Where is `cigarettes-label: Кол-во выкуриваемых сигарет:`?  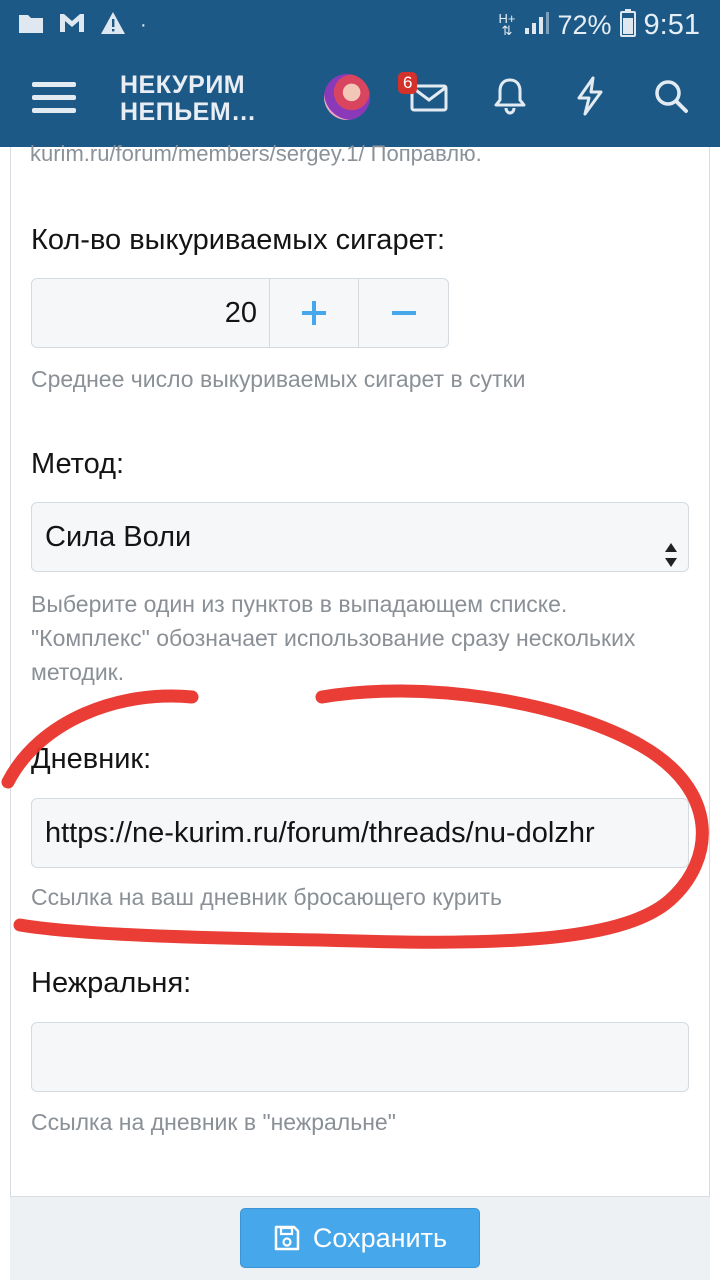
cigarettes-label: Кол-во выкуриваемых сигарет: is located at coordinates (238, 240).